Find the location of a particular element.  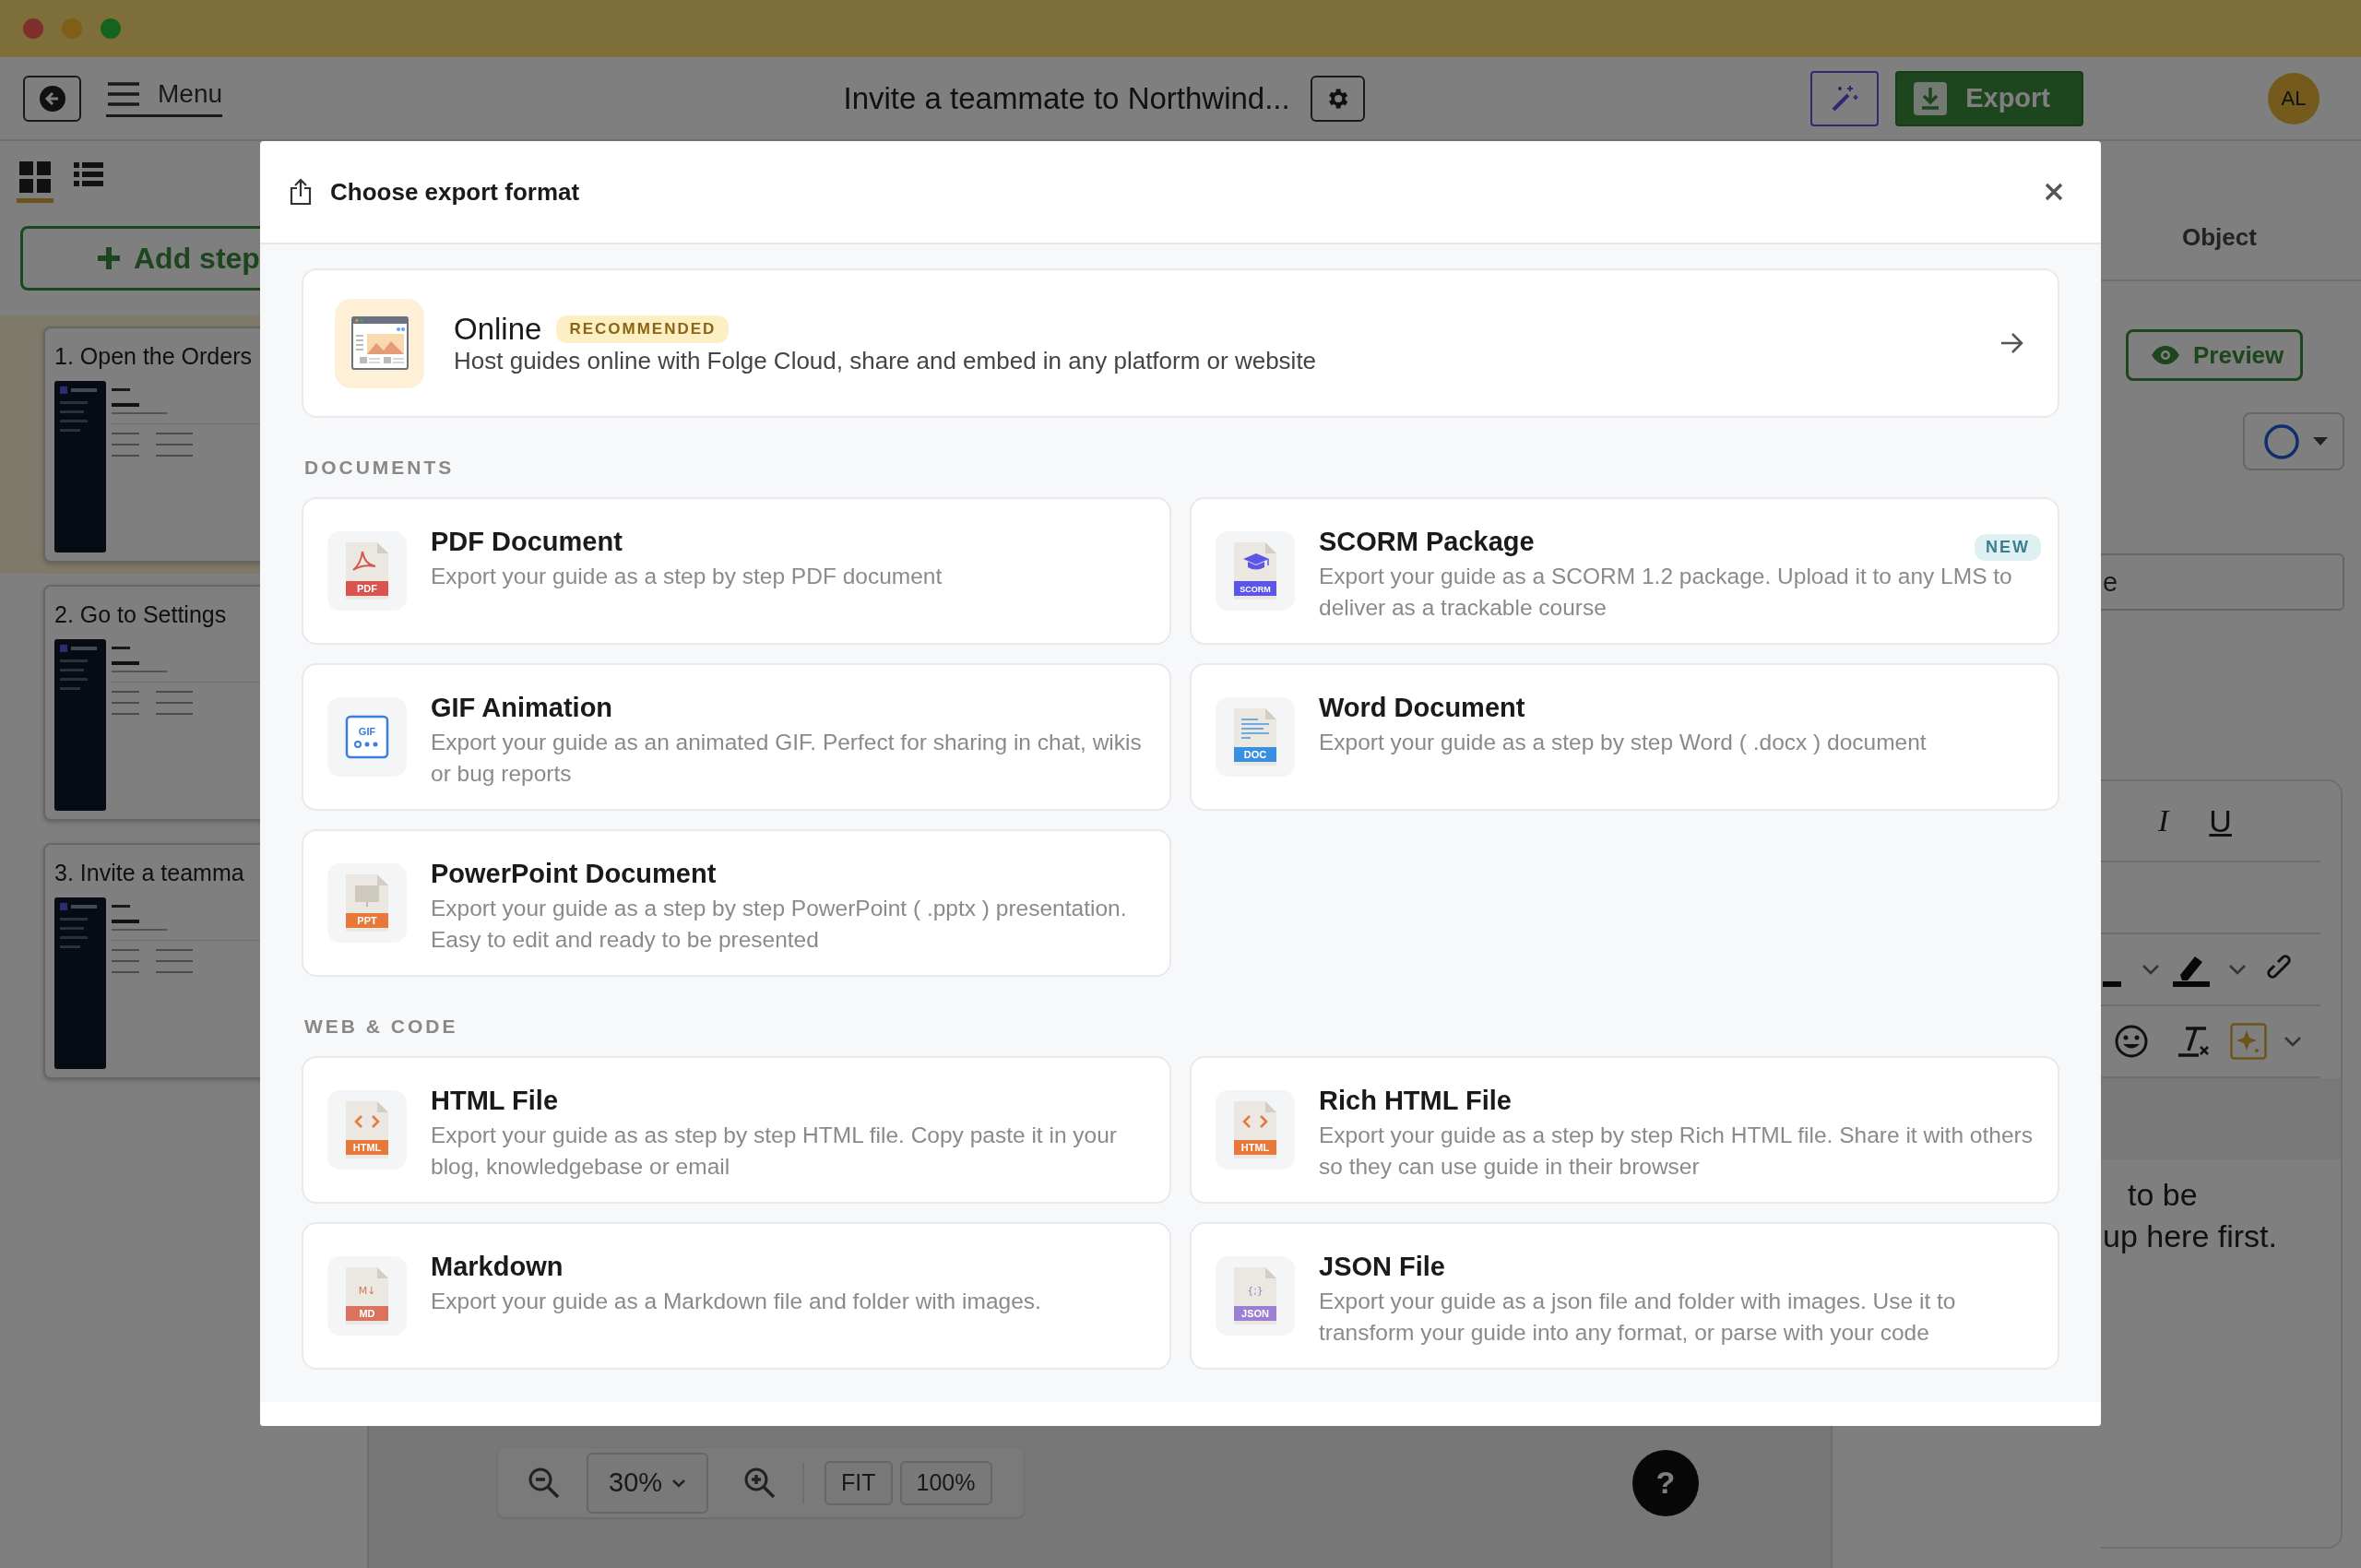

step-title: 2. Go to Settings is located at coordinates (140, 614).